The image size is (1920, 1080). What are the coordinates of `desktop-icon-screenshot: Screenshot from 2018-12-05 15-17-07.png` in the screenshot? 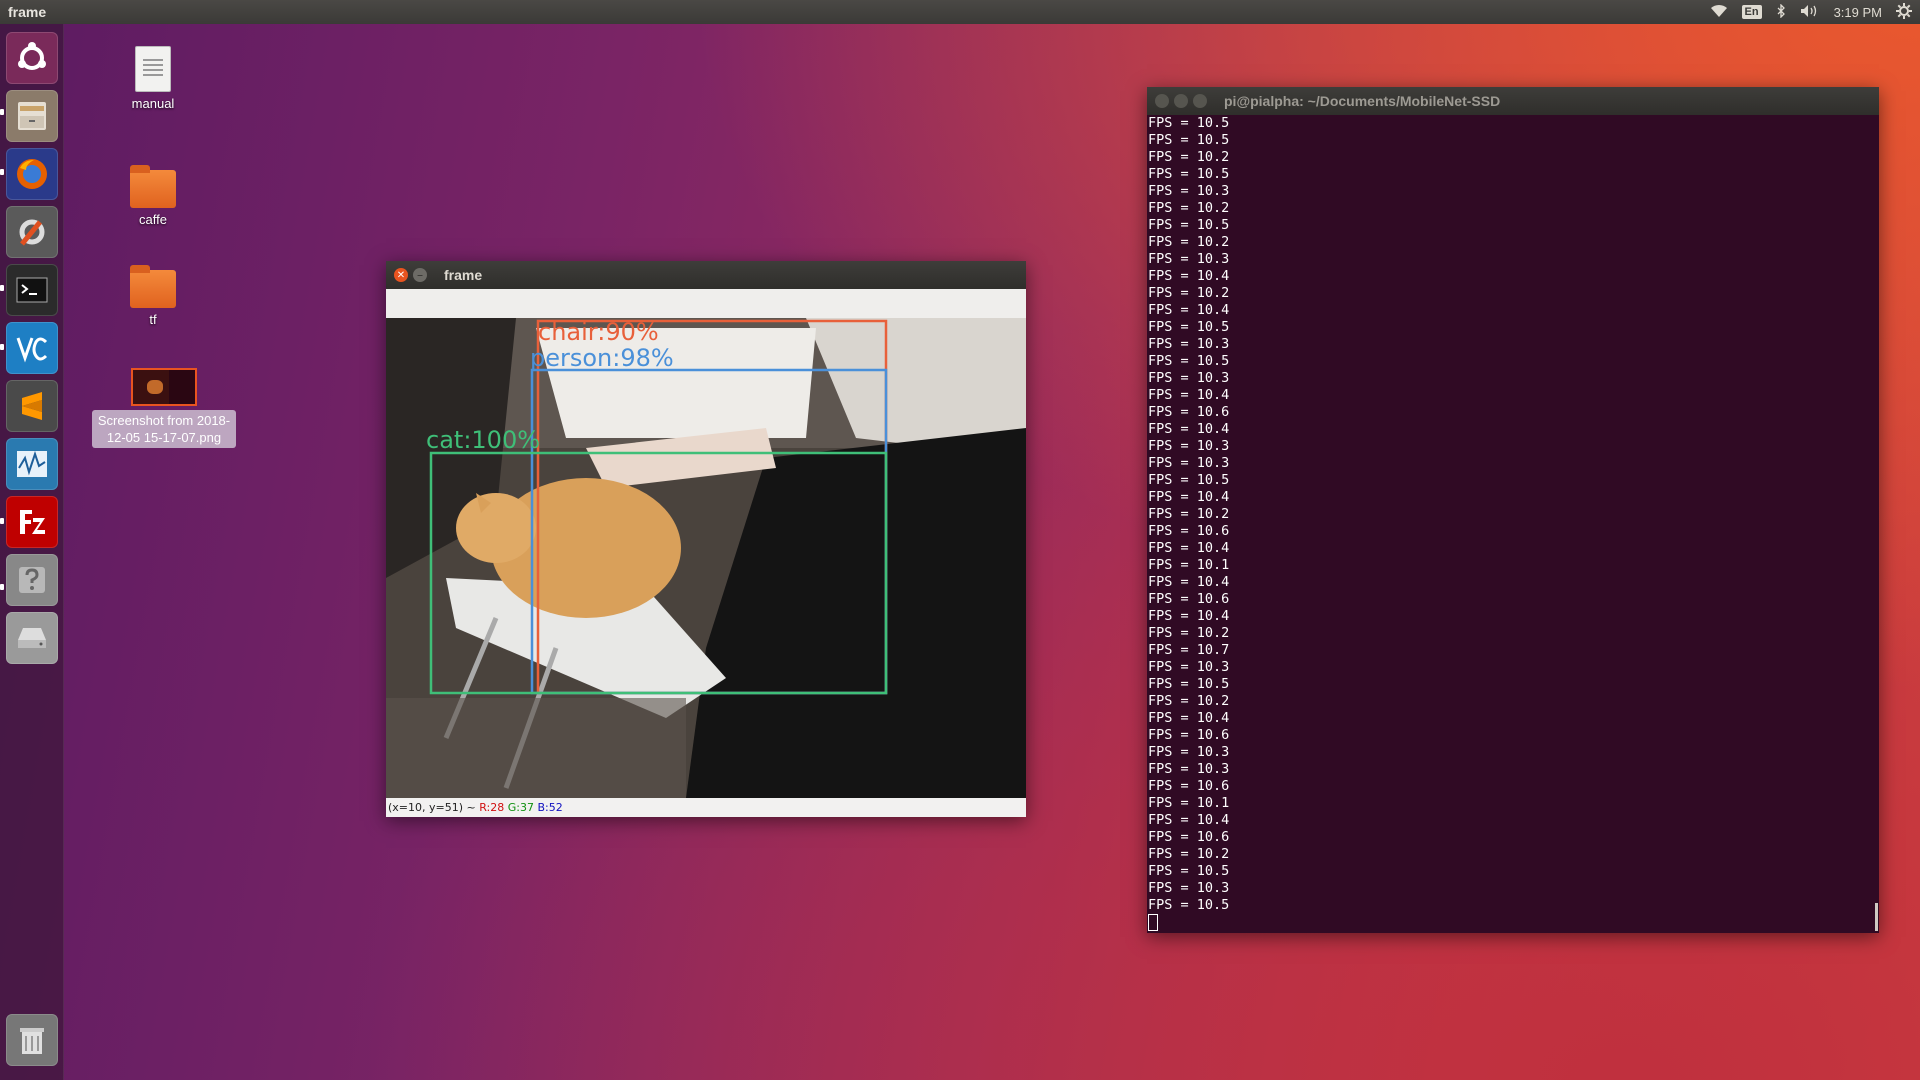 It's located at (164, 408).